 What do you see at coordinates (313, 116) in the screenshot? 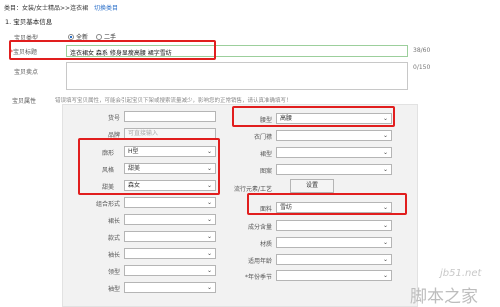
I see `highlight-waist-box` at bounding box center [313, 116].